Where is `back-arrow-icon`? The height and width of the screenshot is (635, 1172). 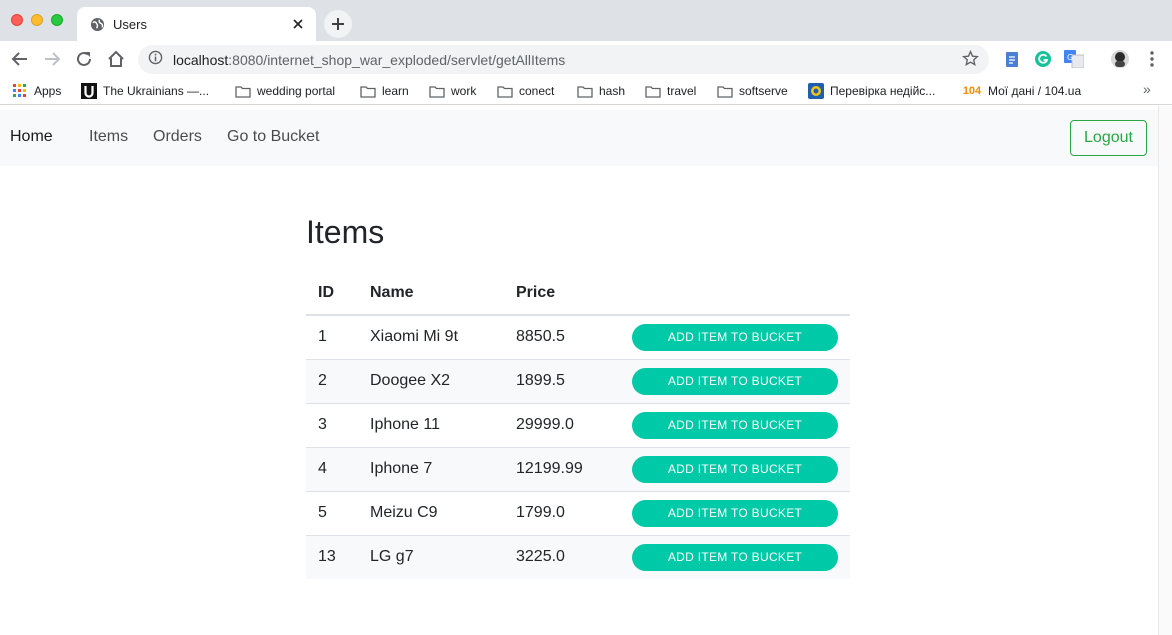 back-arrow-icon is located at coordinates (20, 59).